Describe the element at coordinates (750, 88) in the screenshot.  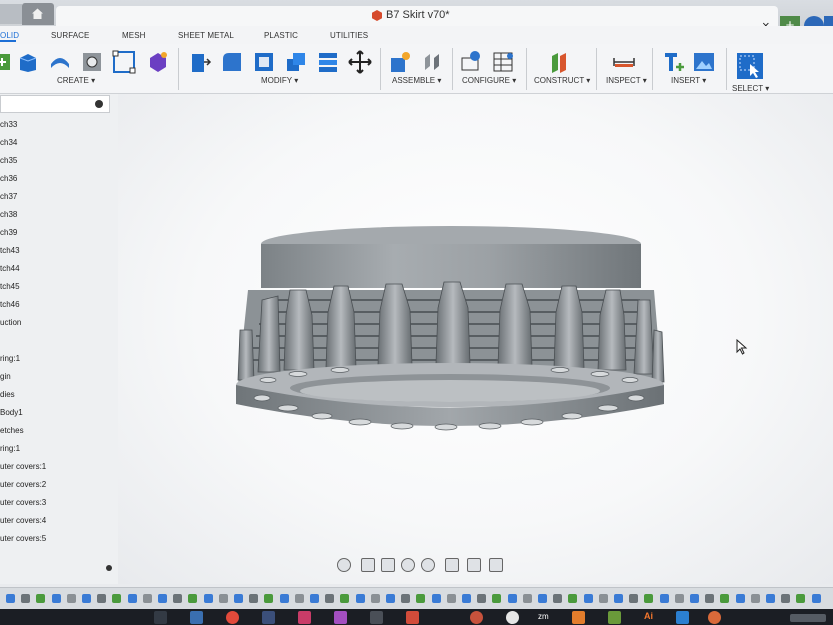
I see `select-menu: SELECT ▾` at that location.